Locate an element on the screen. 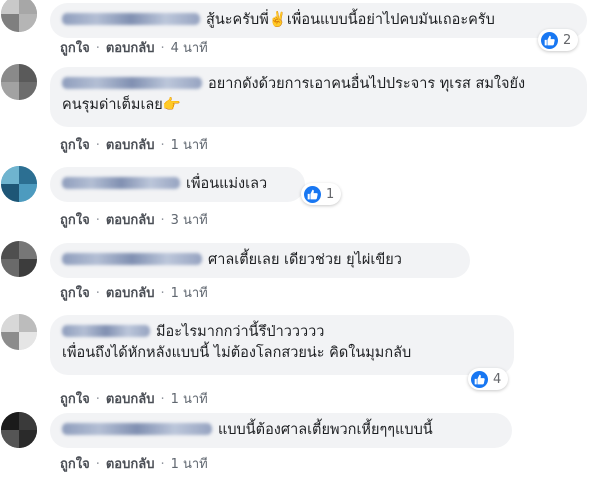 The width and height of the screenshot is (598, 481). comment-actions: ถูกใจ · ตอบกลับ · 4 นาที is located at coordinates (134, 48).